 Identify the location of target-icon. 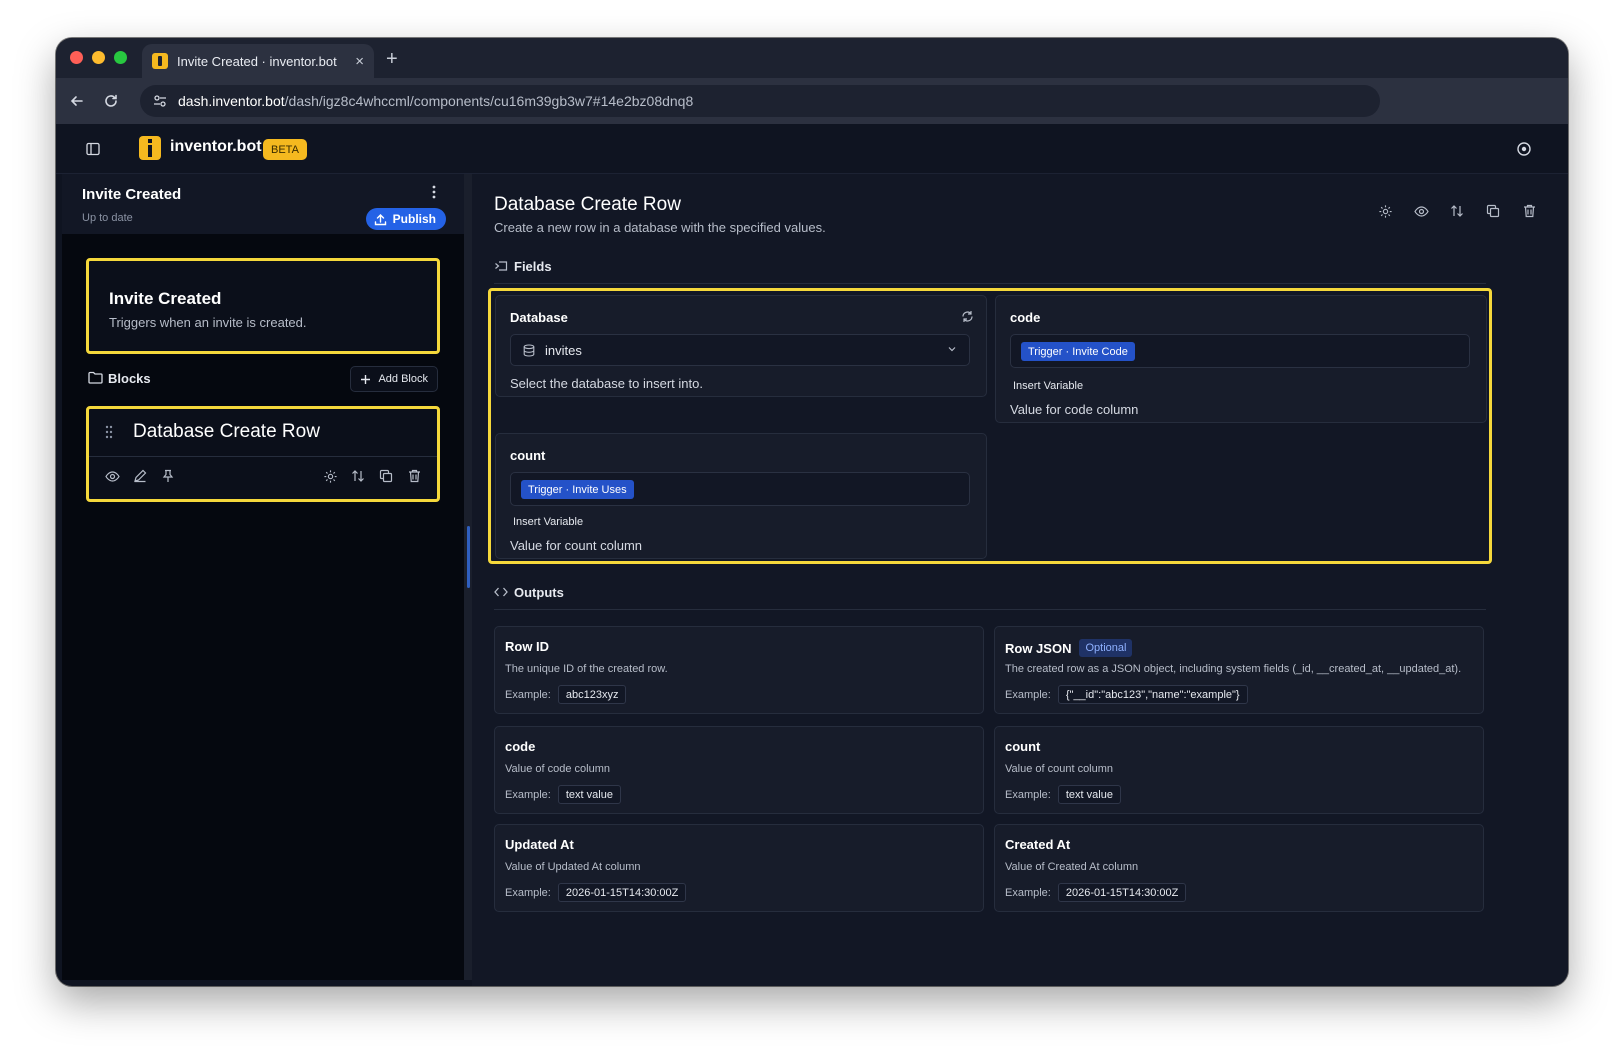
(1524, 149).